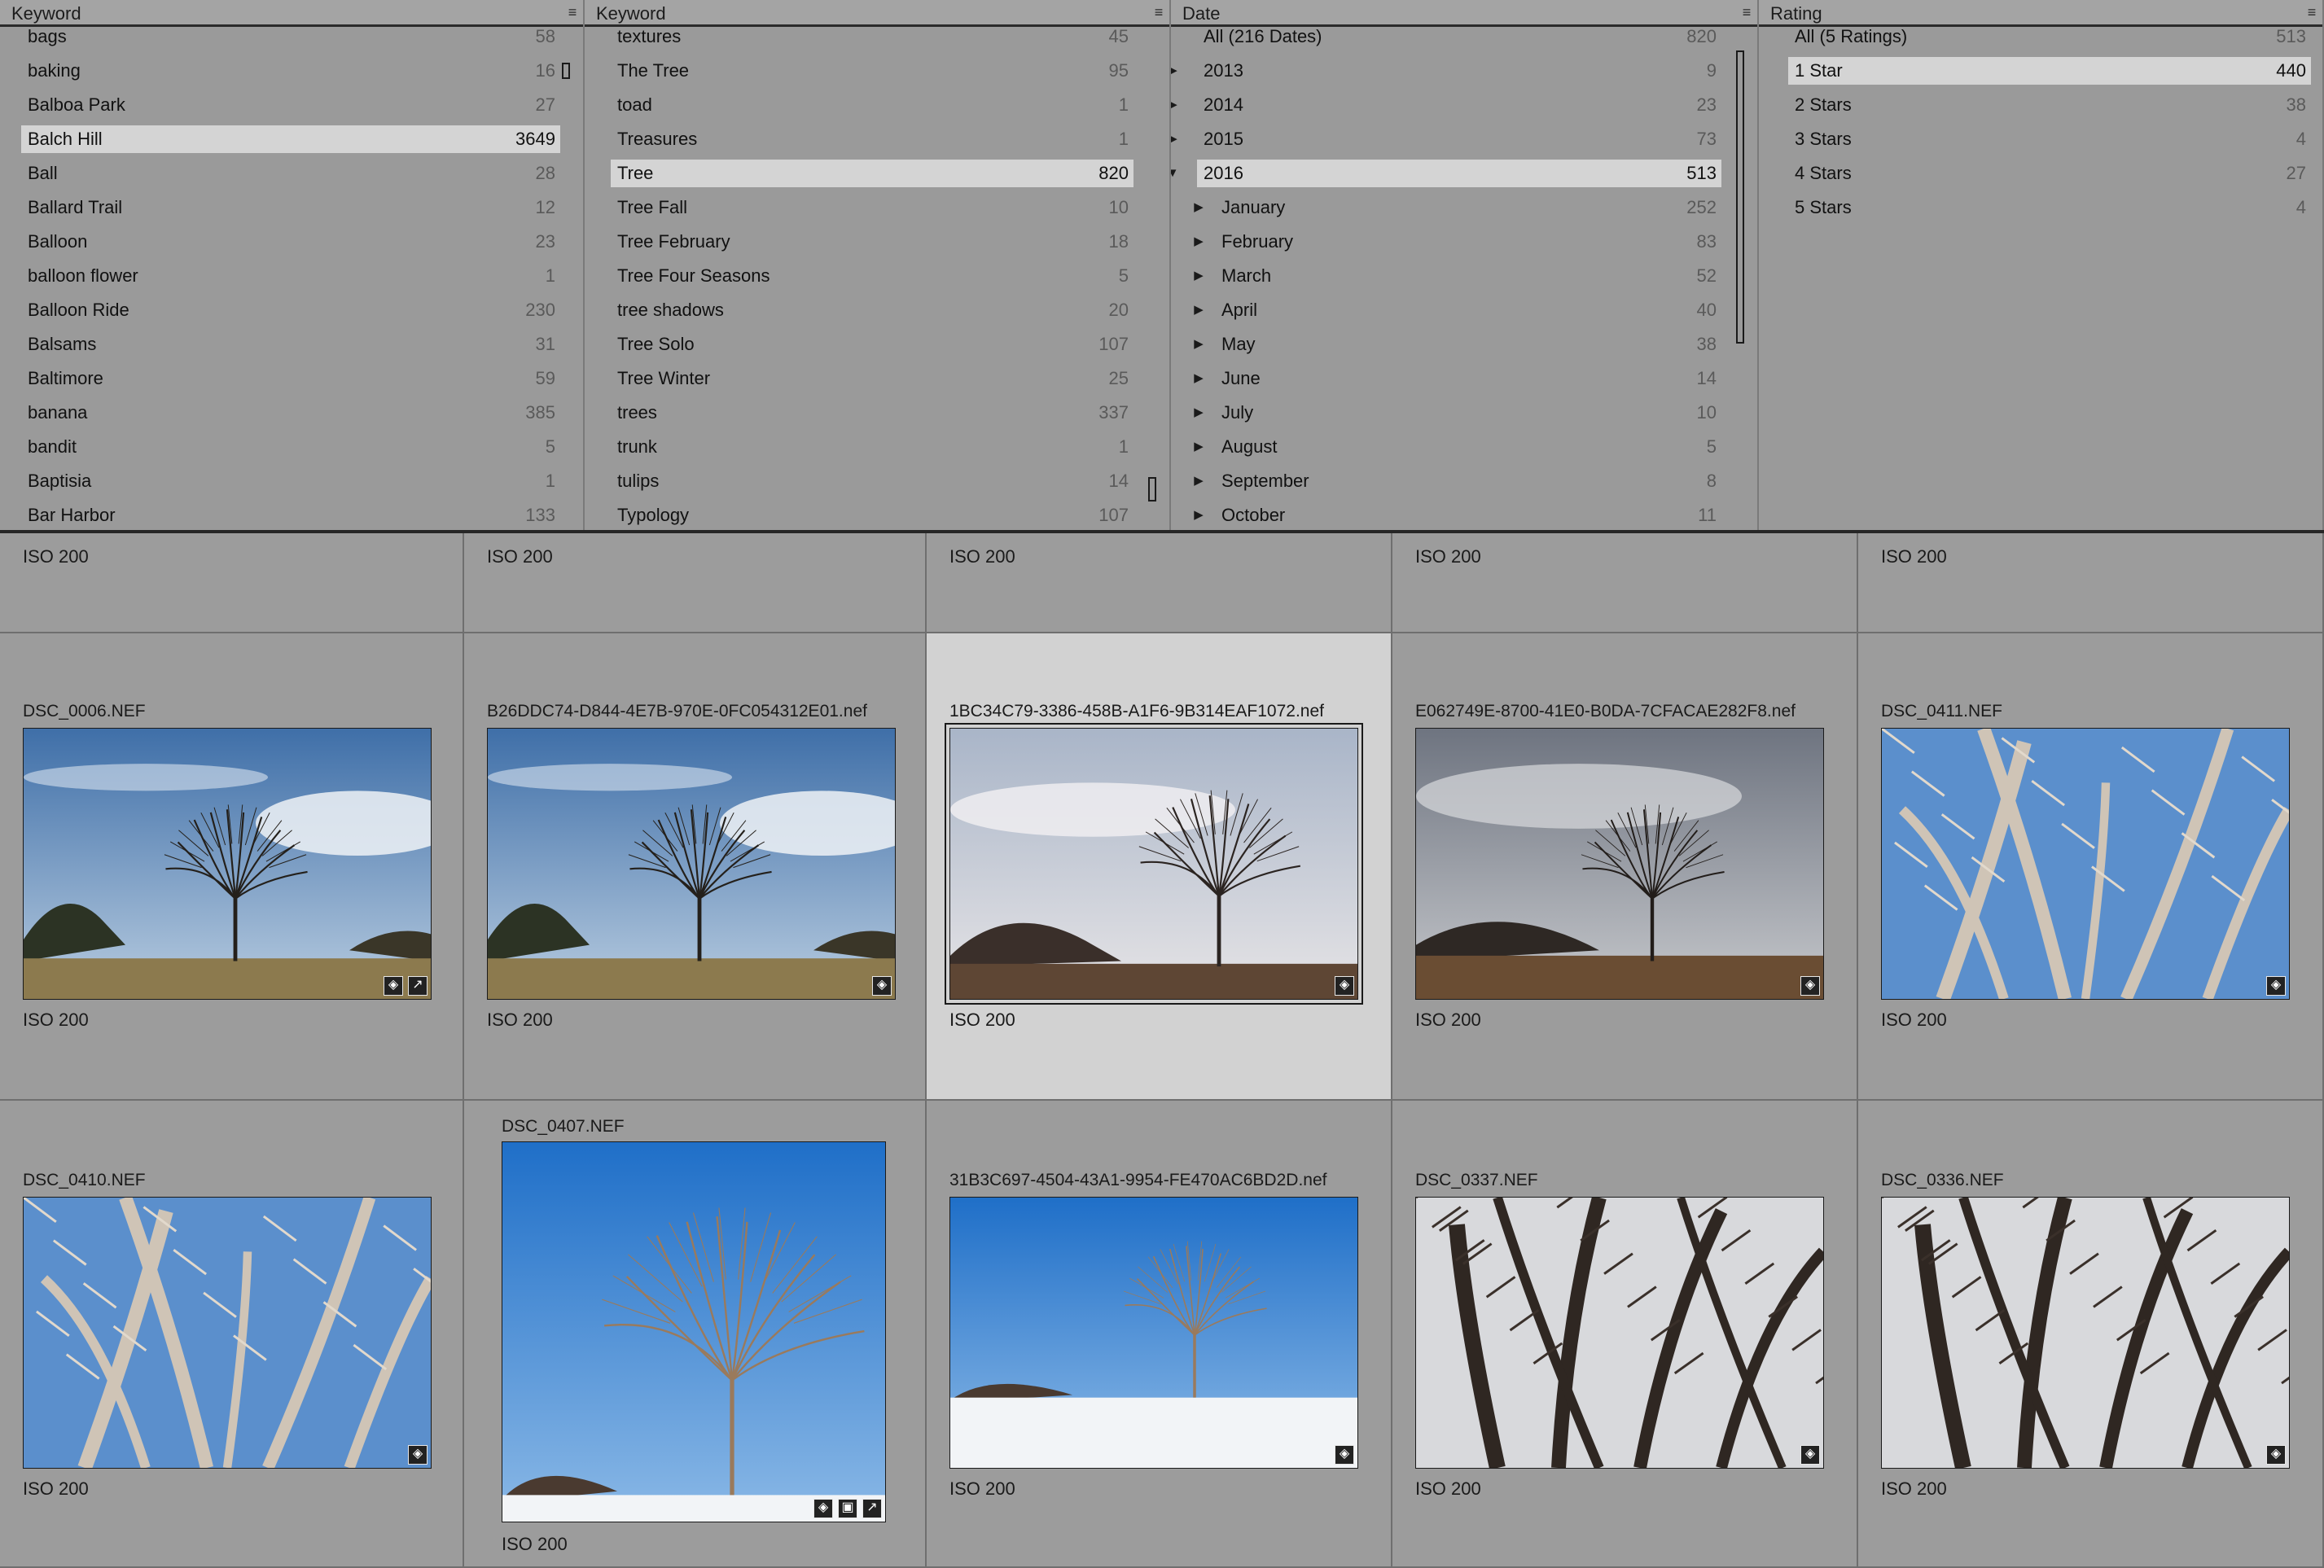 This screenshot has height=1568, width=2324. I want to click on filter-row: Baltimore 59, so click(290, 379).